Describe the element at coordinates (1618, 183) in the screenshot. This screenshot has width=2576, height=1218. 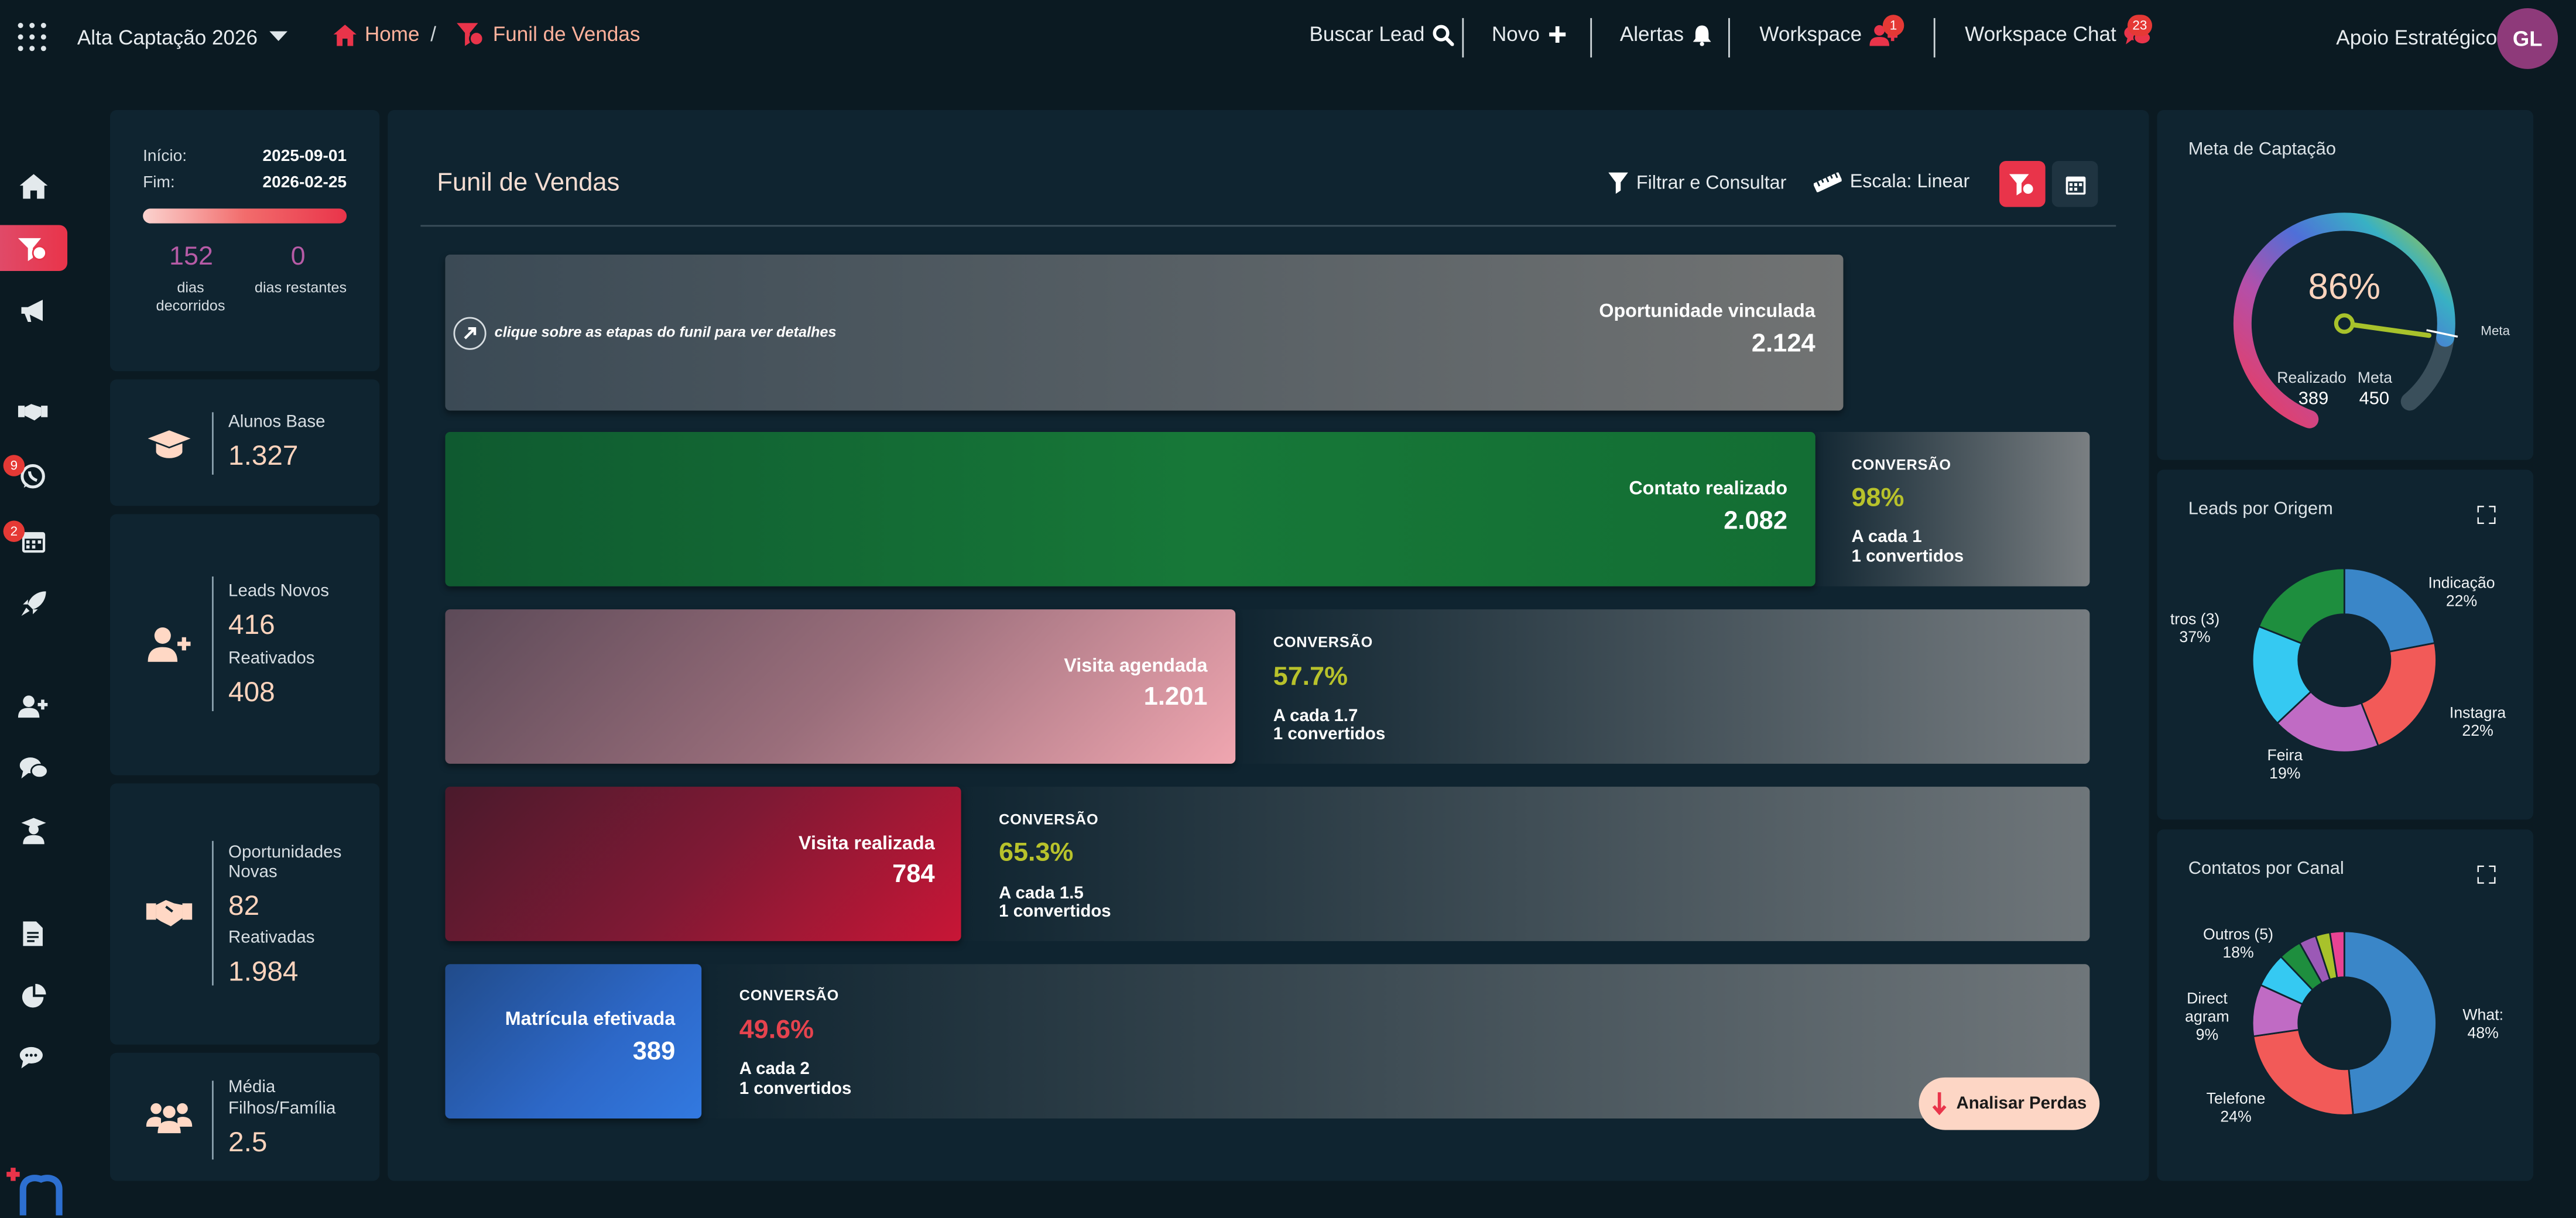
I see `filter-icon` at that location.